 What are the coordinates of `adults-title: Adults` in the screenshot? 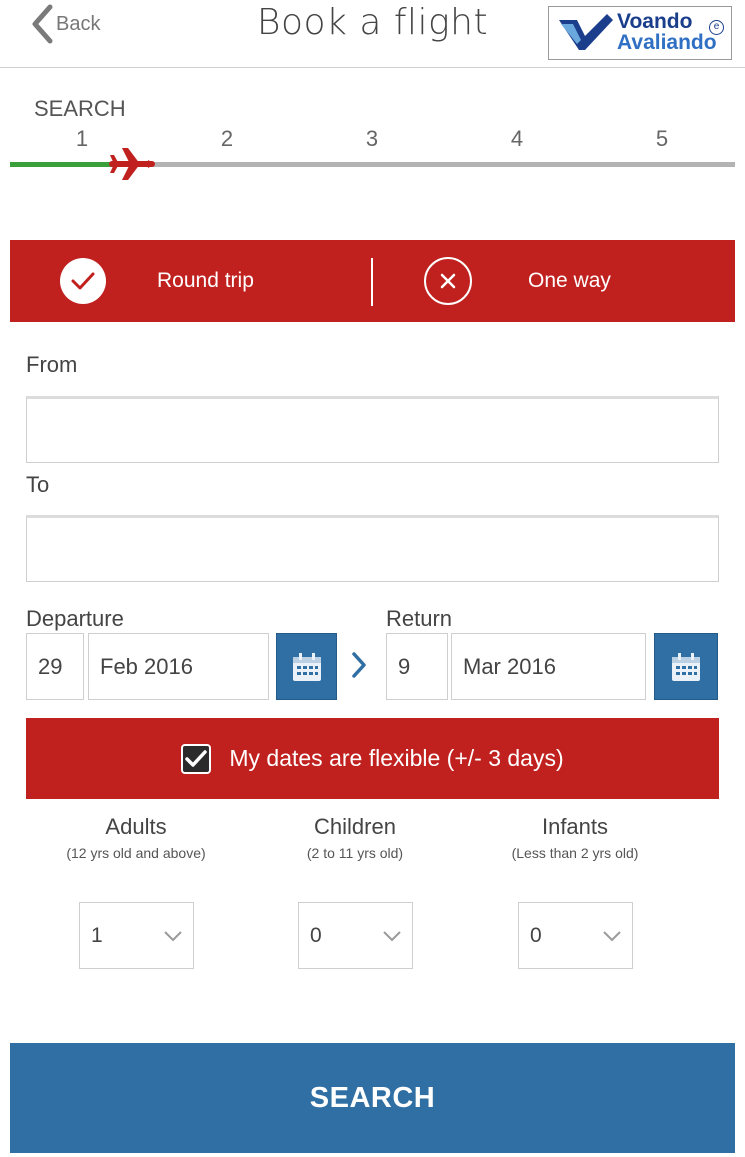 It's located at (136, 826).